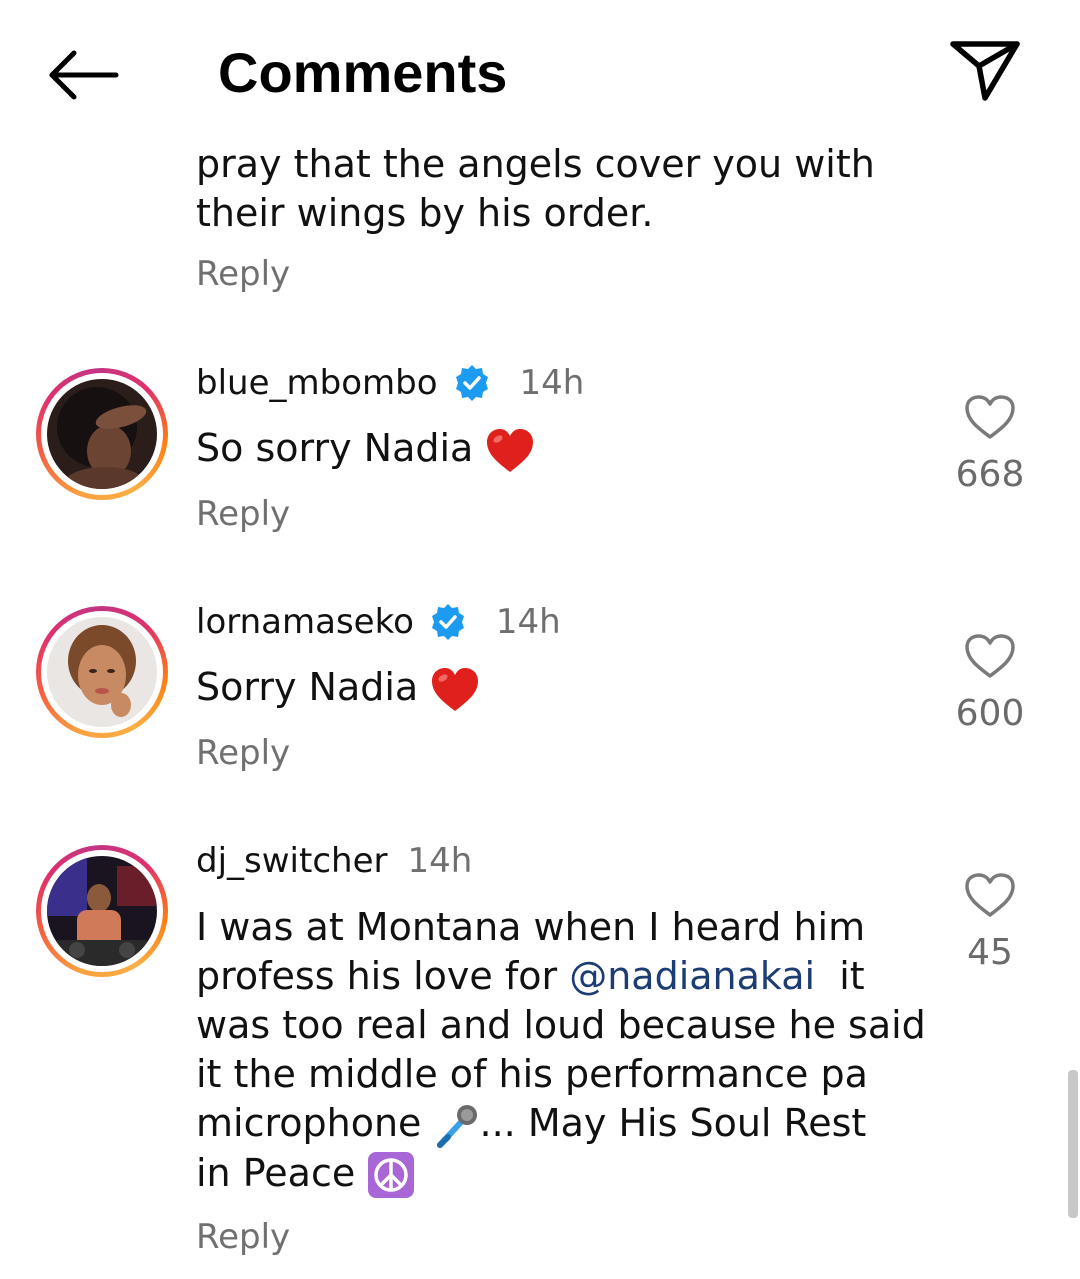  Describe the element at coordinates (990, 683) in the screenshot. I see `like-block: 600` at that location.